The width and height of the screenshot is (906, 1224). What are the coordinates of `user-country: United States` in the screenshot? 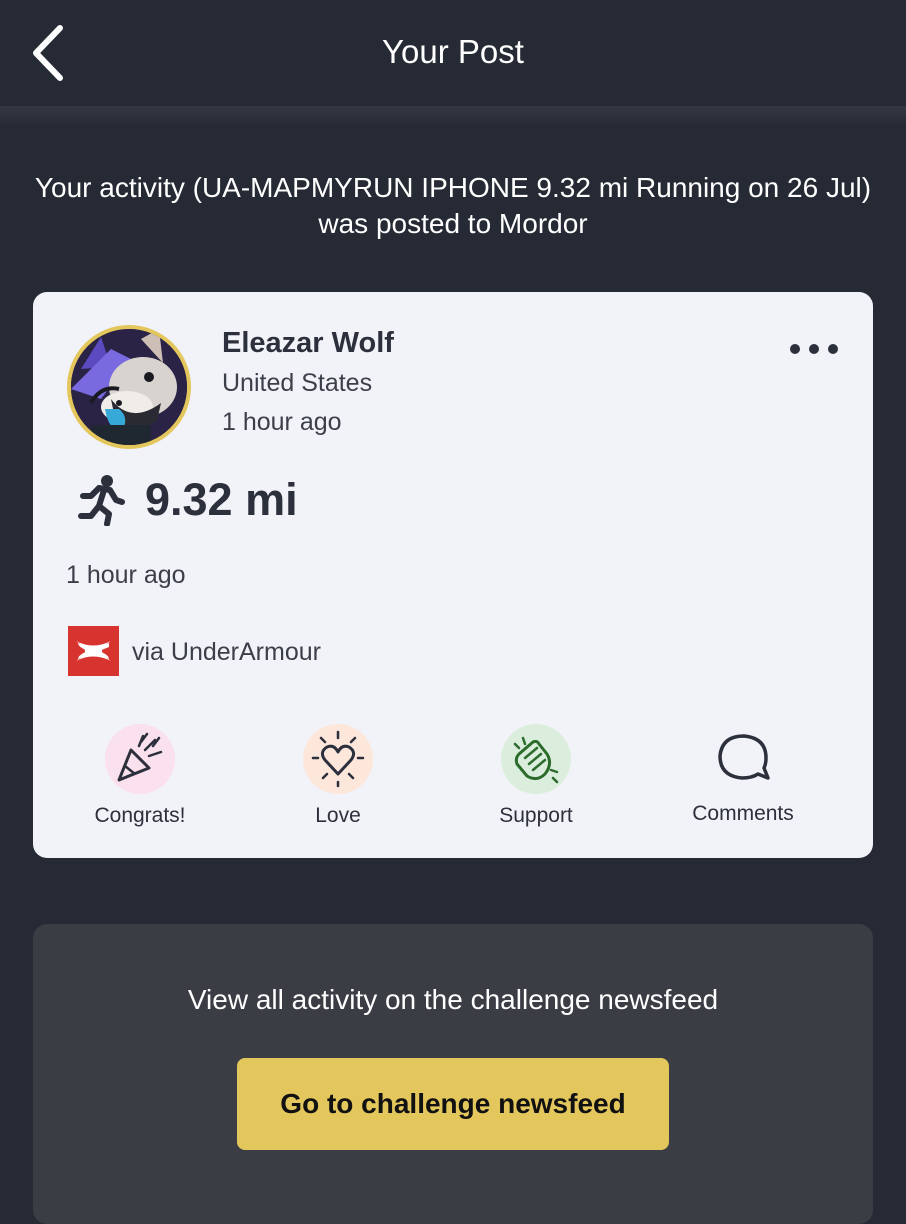 It's located at (297, 383).